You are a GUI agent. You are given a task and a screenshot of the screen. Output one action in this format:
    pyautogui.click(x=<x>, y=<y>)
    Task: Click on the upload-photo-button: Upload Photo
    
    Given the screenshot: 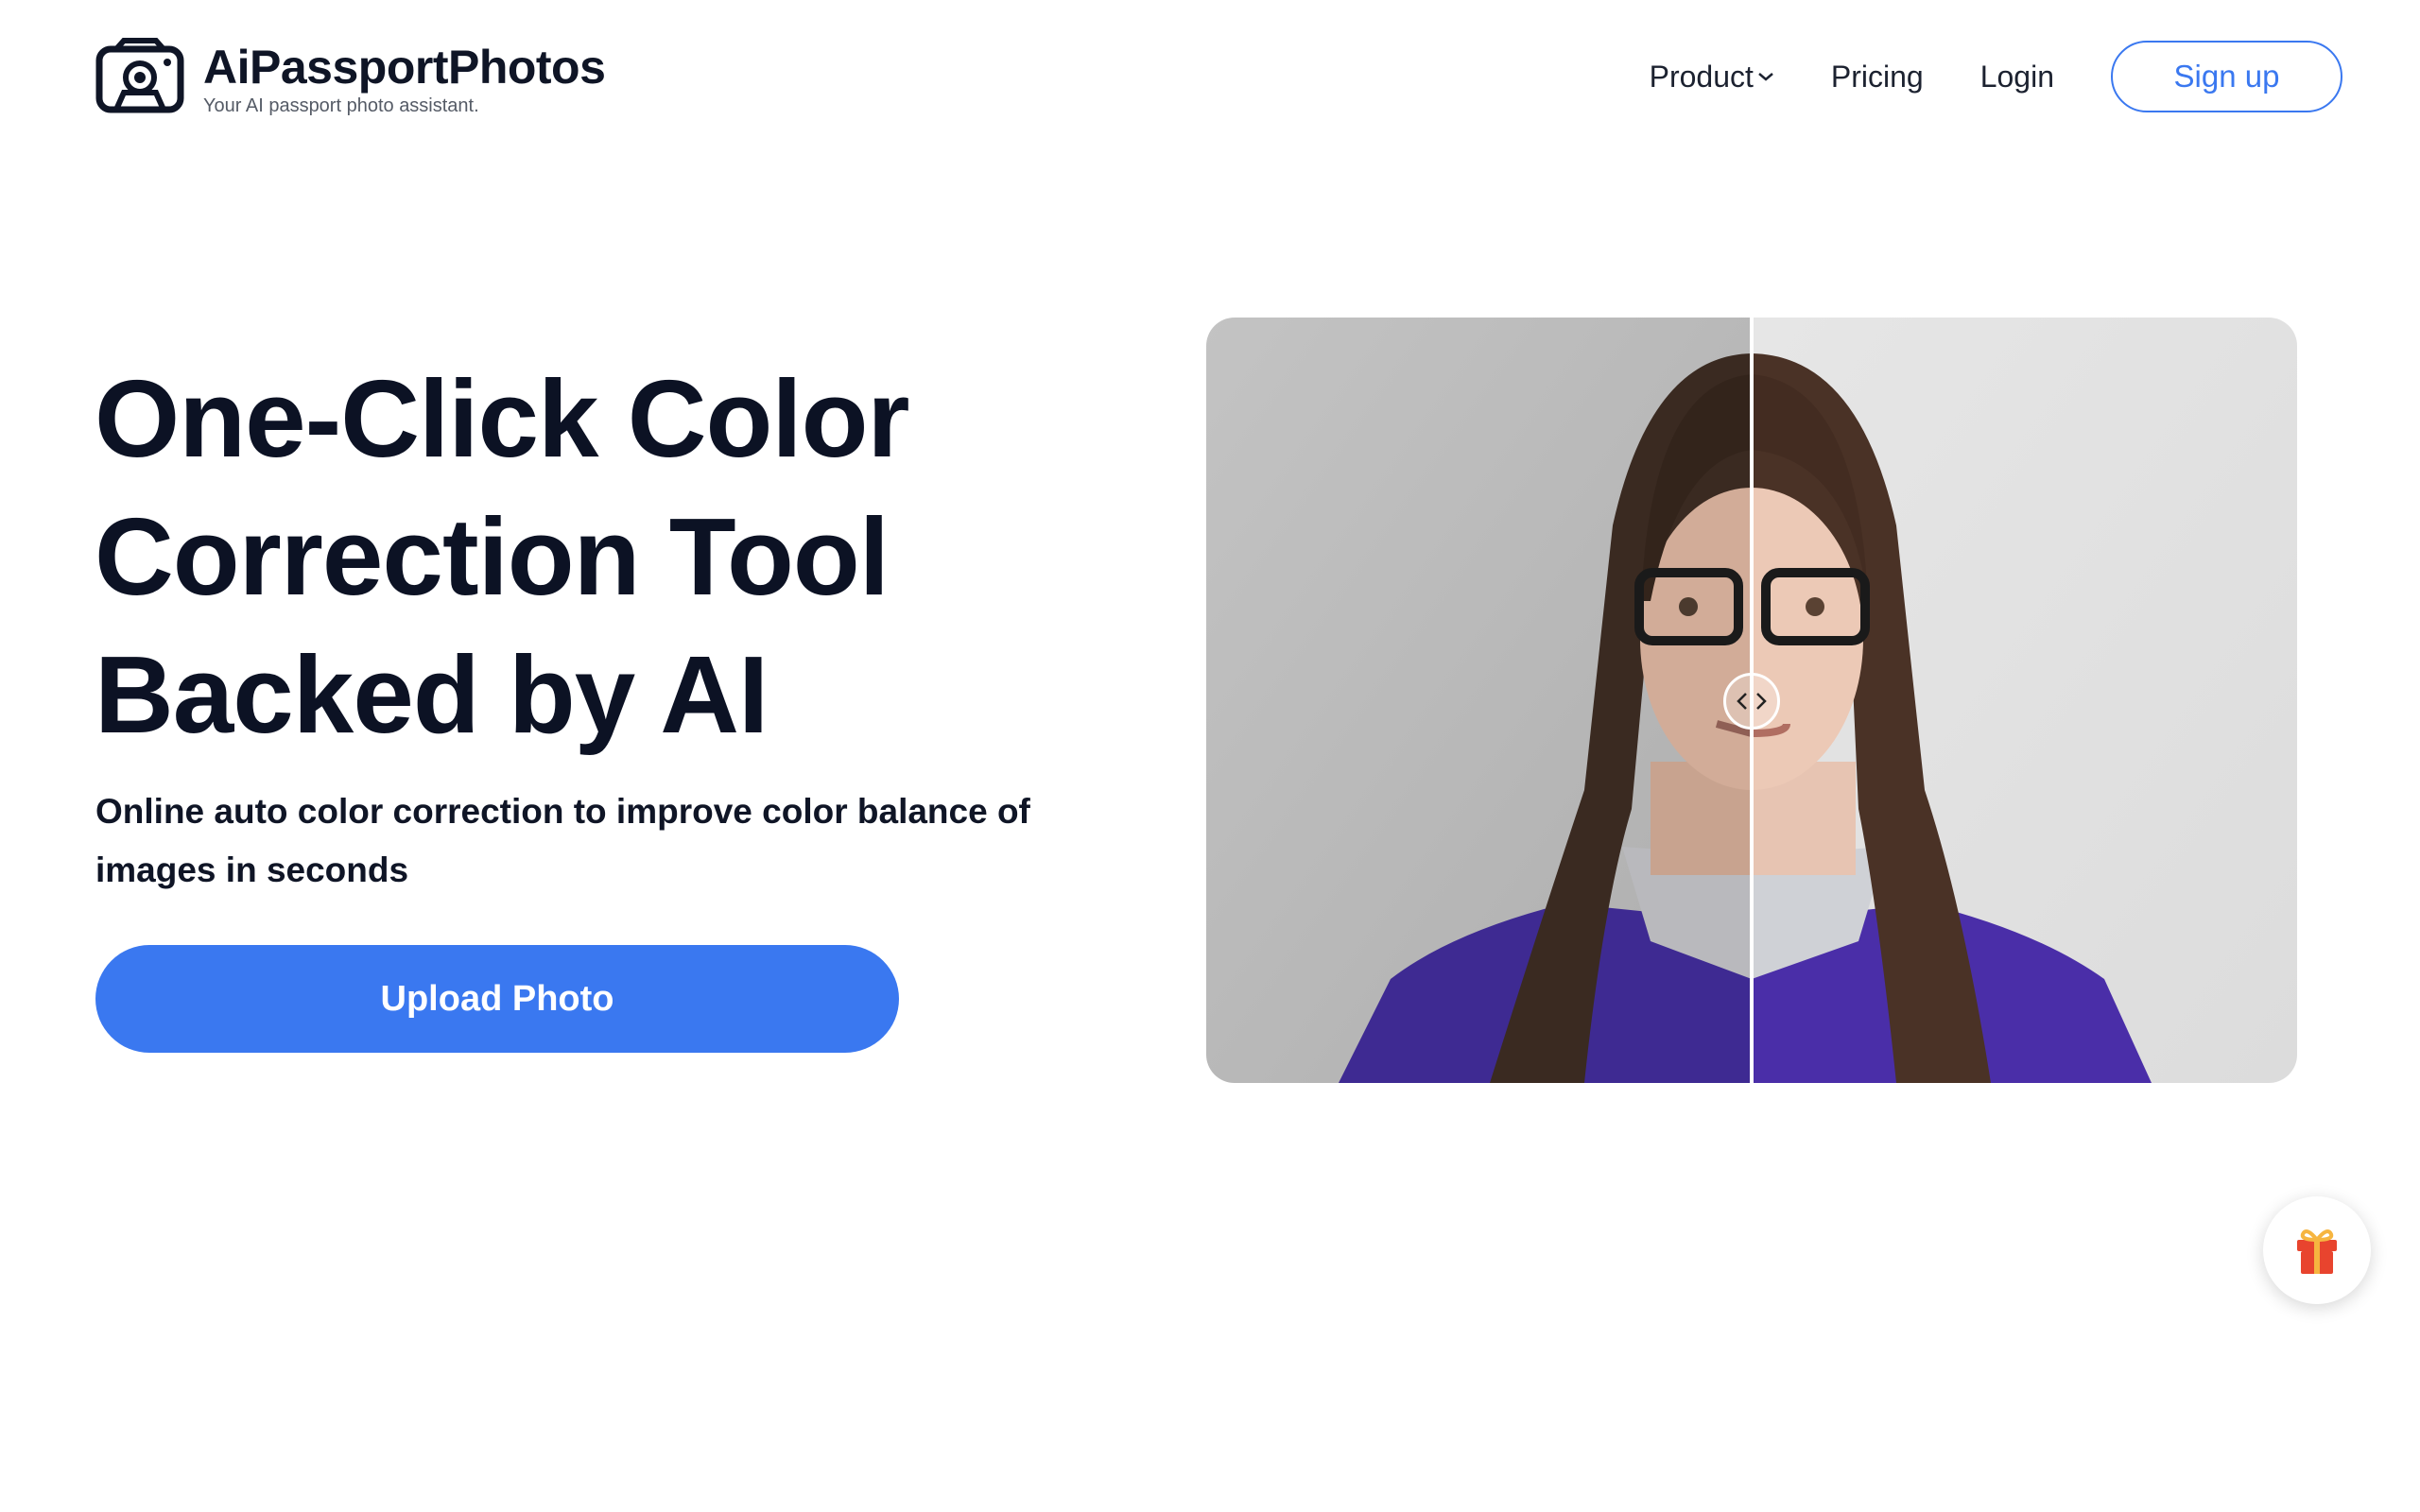 What is the action you would take?
    pyautogui.click(x=497, y=999)
    